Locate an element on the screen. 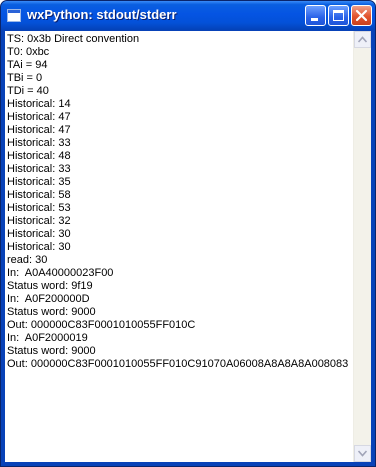 The image size is (376, 467). output-line: Out: 000000C83F0001010055FF010C is located at coordinates (101, 325).